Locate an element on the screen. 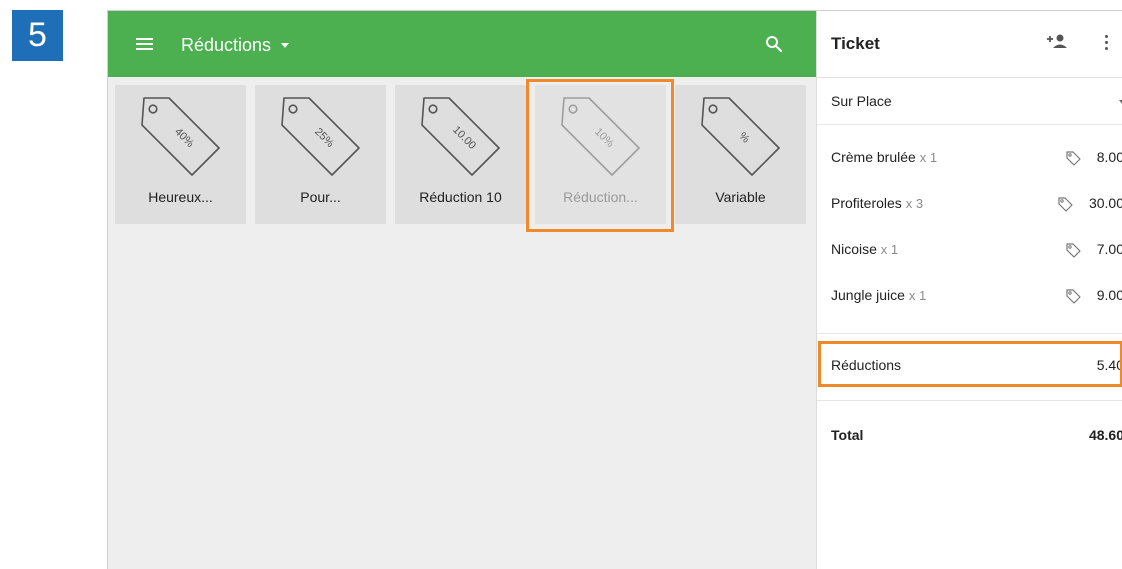 This screenshot has width=1122, height=569. item-name-text: Nicoise is located at coordinates (854, 249).